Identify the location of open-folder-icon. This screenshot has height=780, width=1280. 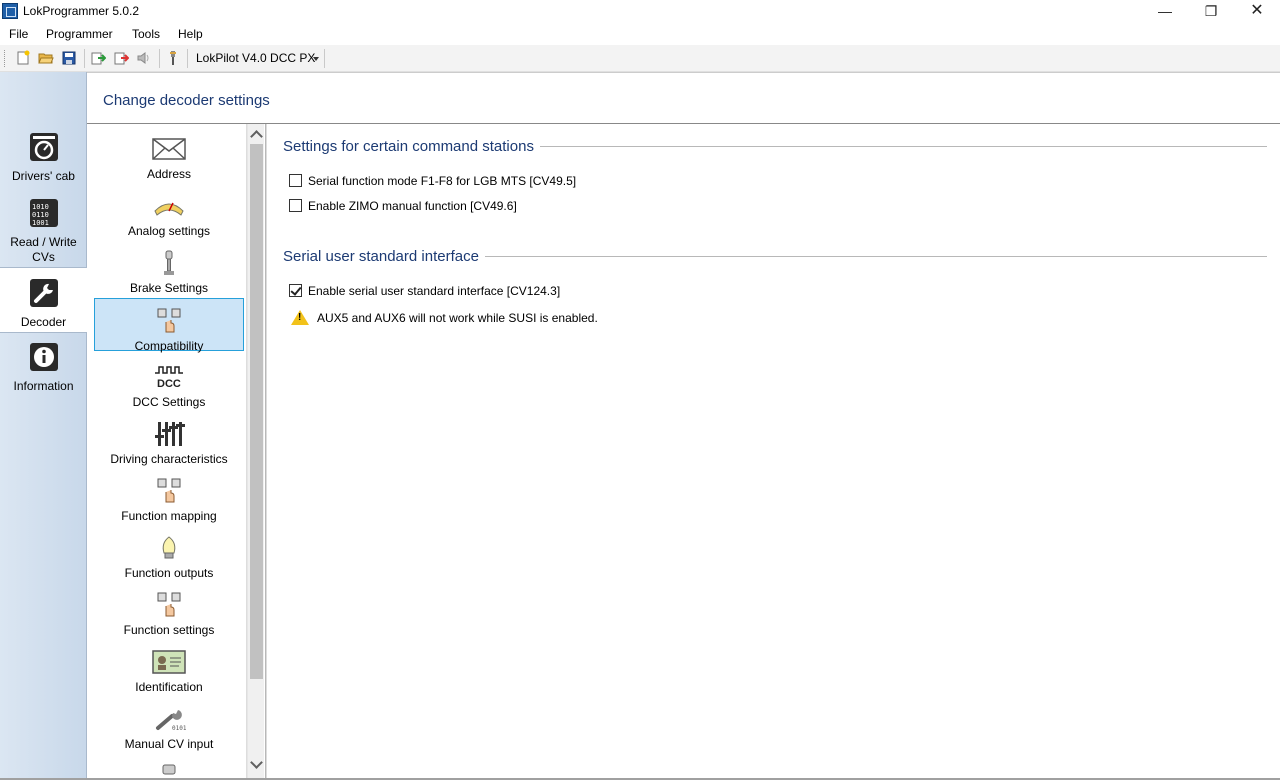
(46, 58).